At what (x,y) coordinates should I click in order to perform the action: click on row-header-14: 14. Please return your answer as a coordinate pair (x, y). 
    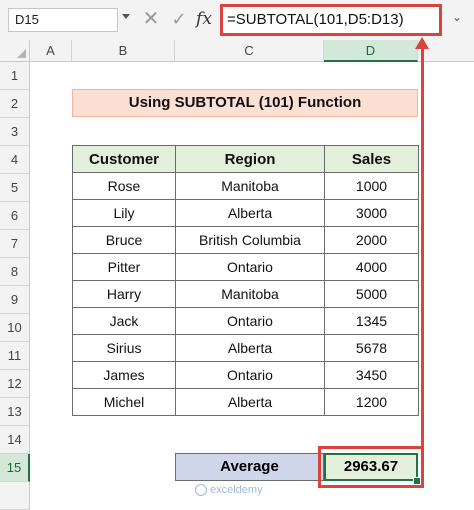
    Looking at the image, I should click on (15, 440).